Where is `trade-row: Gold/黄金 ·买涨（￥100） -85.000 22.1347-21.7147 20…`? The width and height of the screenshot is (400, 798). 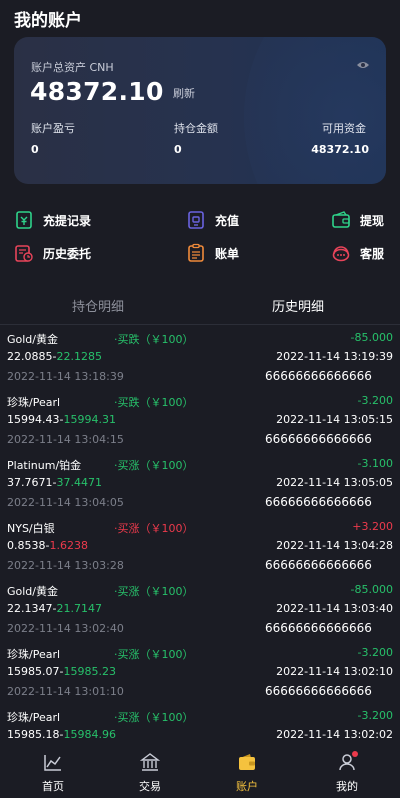
trade-row: Gold/黄金 ·买涨（￥100） -85.000 22.1347-21.7147 20… is located at coordinates (200, 608).